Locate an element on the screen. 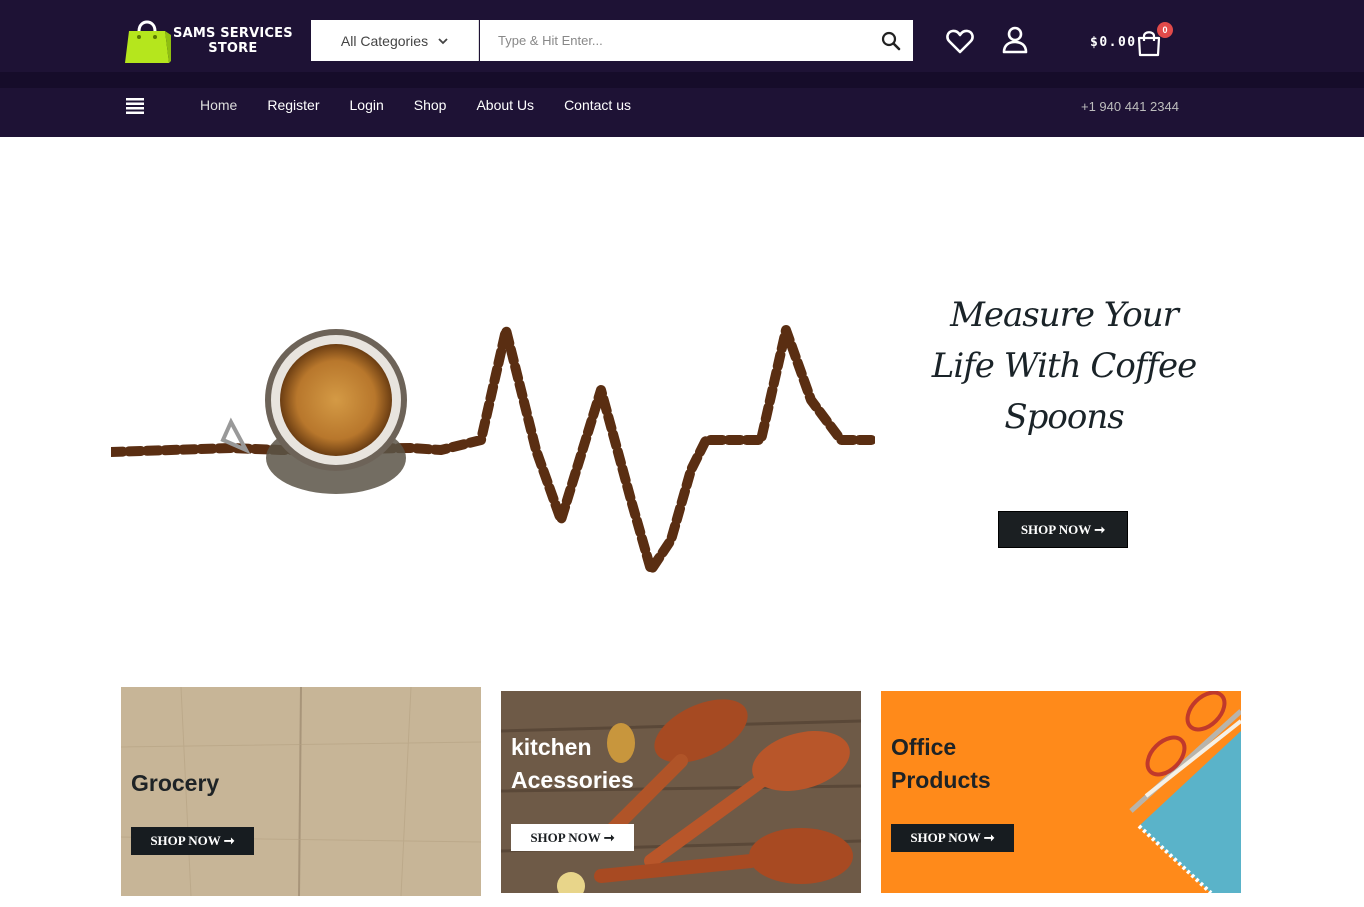 The width and height of the screenshot is (1364, 907). search-input is located at coordinates (670, 40).